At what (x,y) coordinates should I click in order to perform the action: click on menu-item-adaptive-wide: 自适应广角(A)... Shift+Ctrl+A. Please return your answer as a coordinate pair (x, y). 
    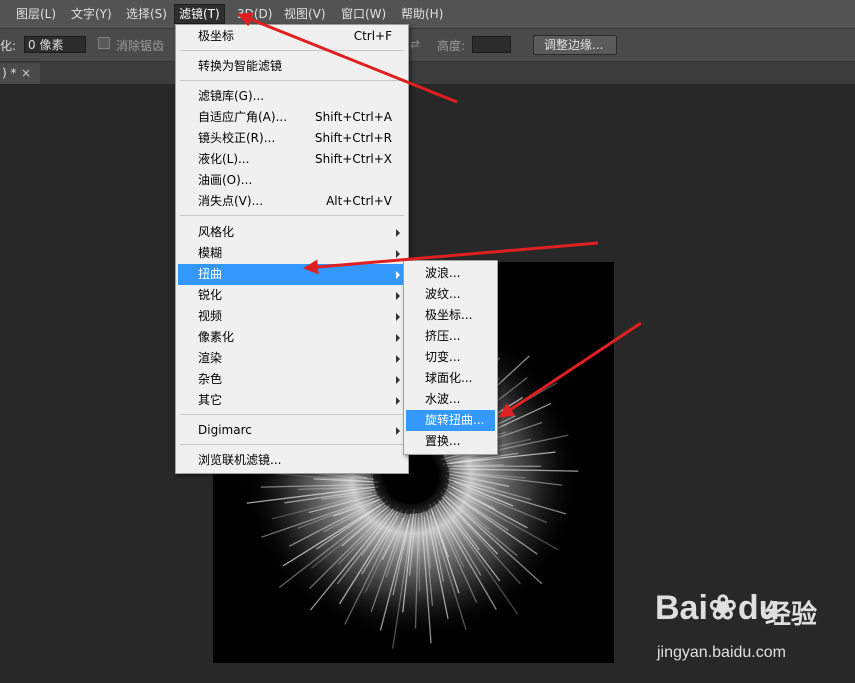
    Looking at the image, I should click on (292, 117).